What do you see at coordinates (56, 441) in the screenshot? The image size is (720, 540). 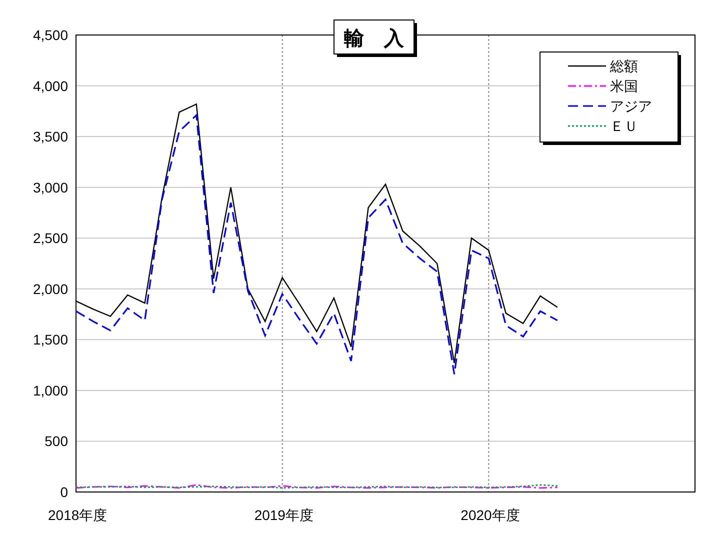 I see `axis-label: 500` at bounding box center [56, 441].